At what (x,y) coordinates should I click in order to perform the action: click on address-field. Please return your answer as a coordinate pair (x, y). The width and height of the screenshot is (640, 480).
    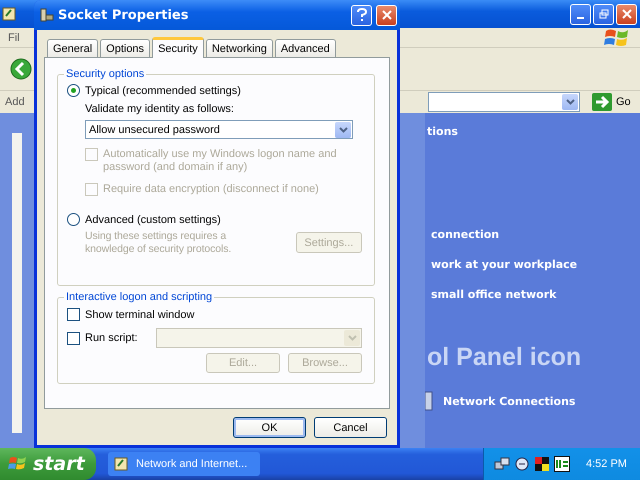
    Looking at the image, I should click on (504, 102).